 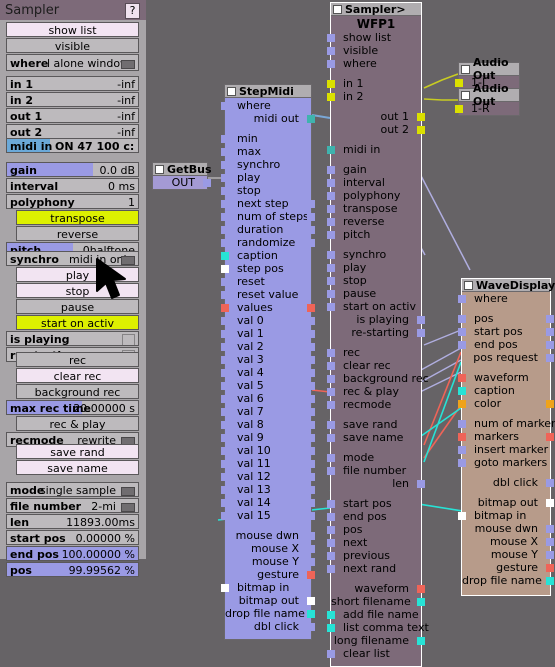 What do you see at coordinates (311, 119) in the screenshot?
I see `pin-midi-out` at bounding box center [311, 119].